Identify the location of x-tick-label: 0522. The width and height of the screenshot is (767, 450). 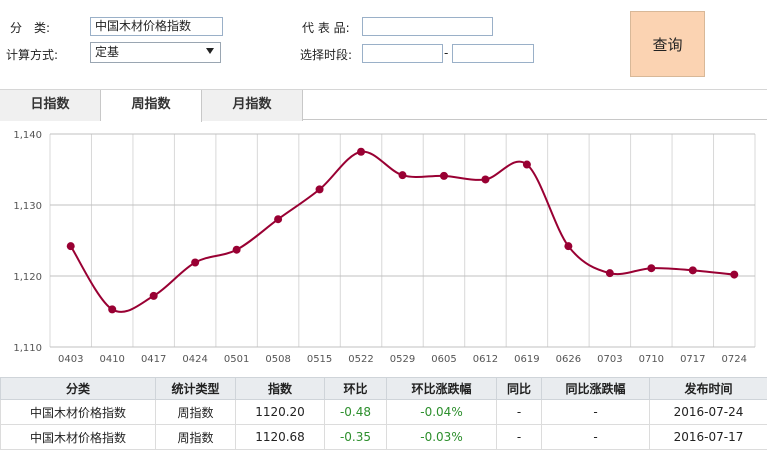
(360, 359).